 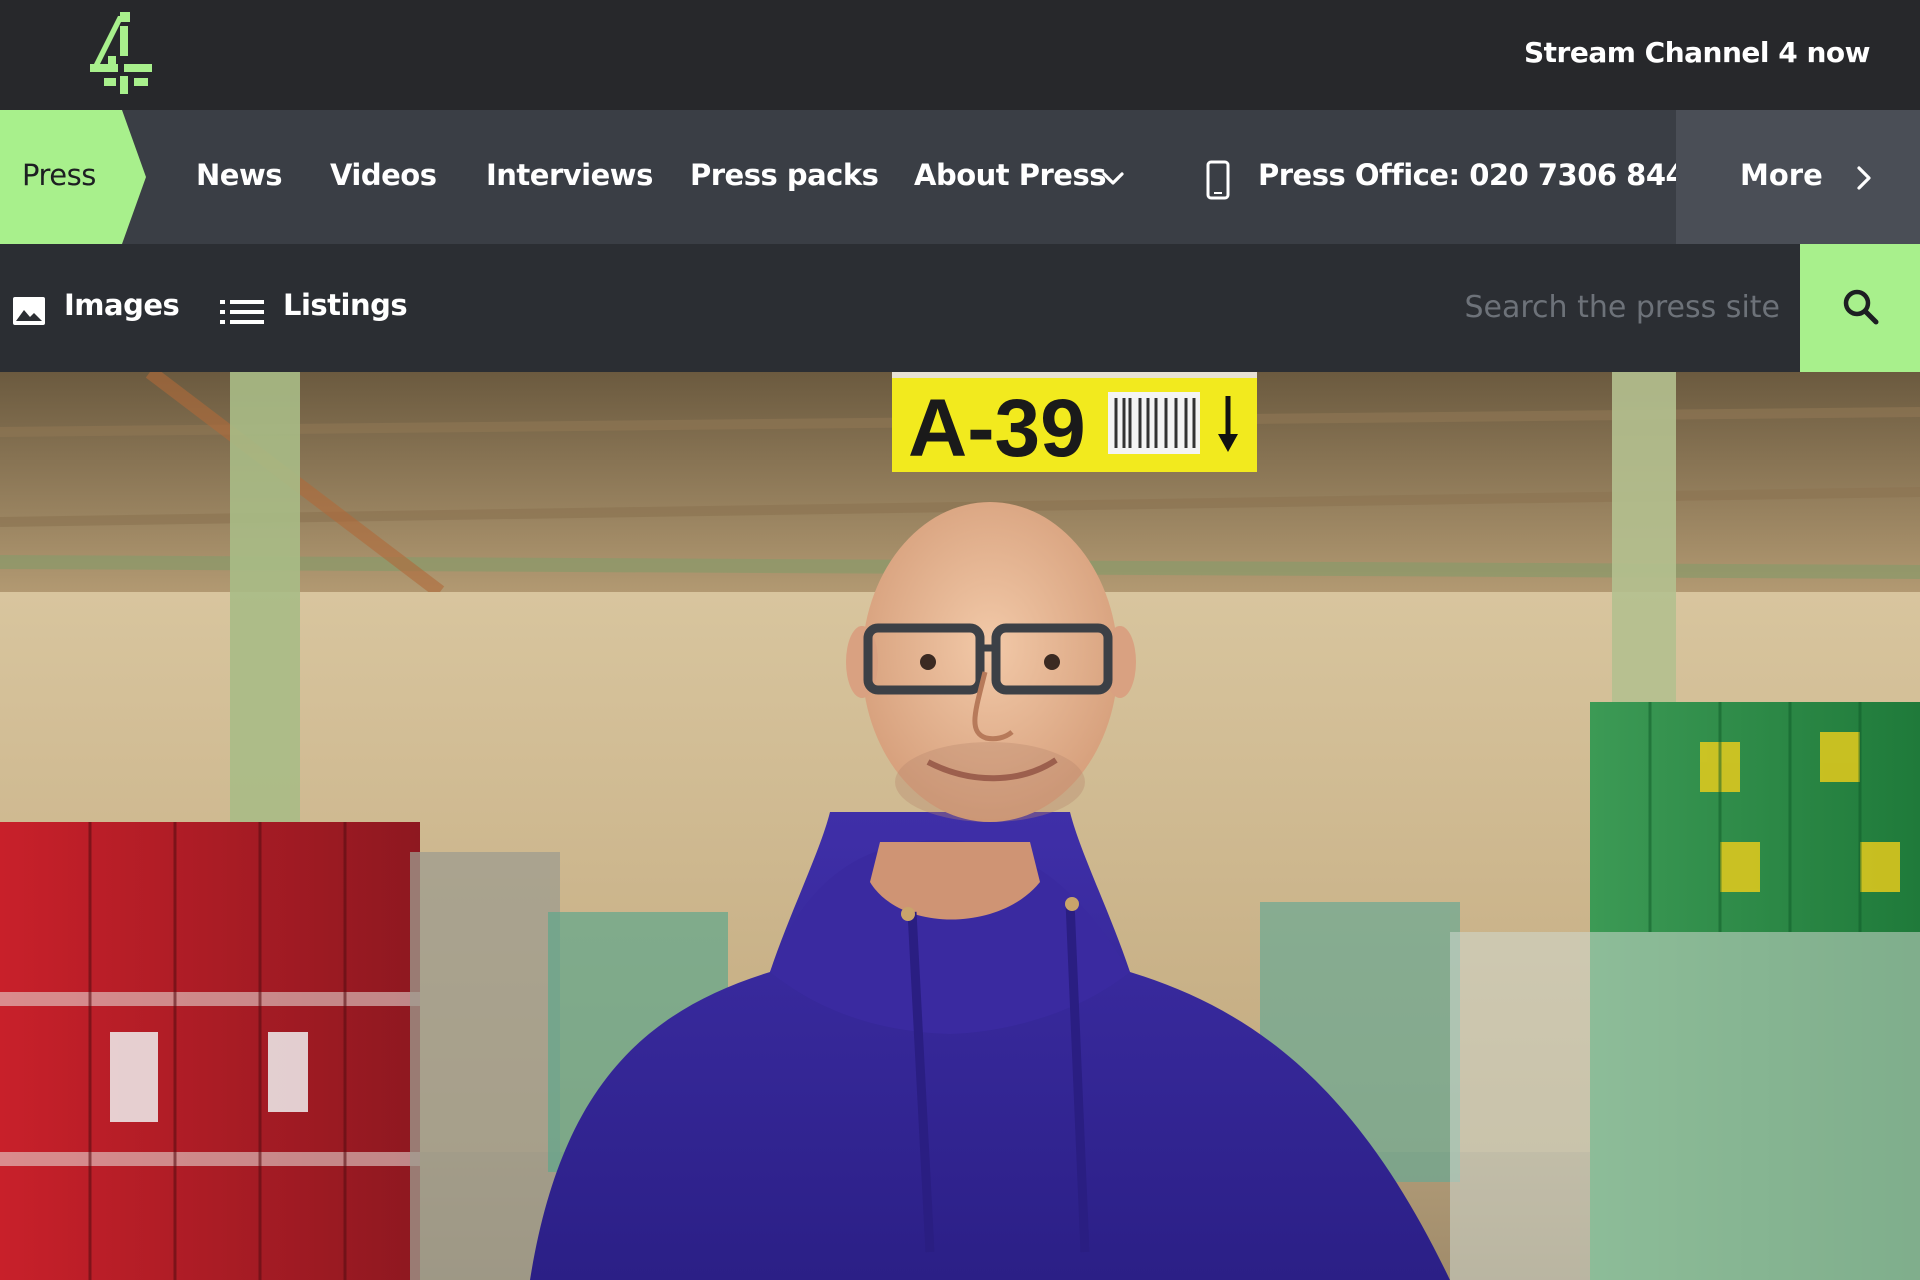 What do you see at coordinates (383, 175) in the screenshot?
I see `nav-item-videos: Videos` at bounding box center [383, 175].